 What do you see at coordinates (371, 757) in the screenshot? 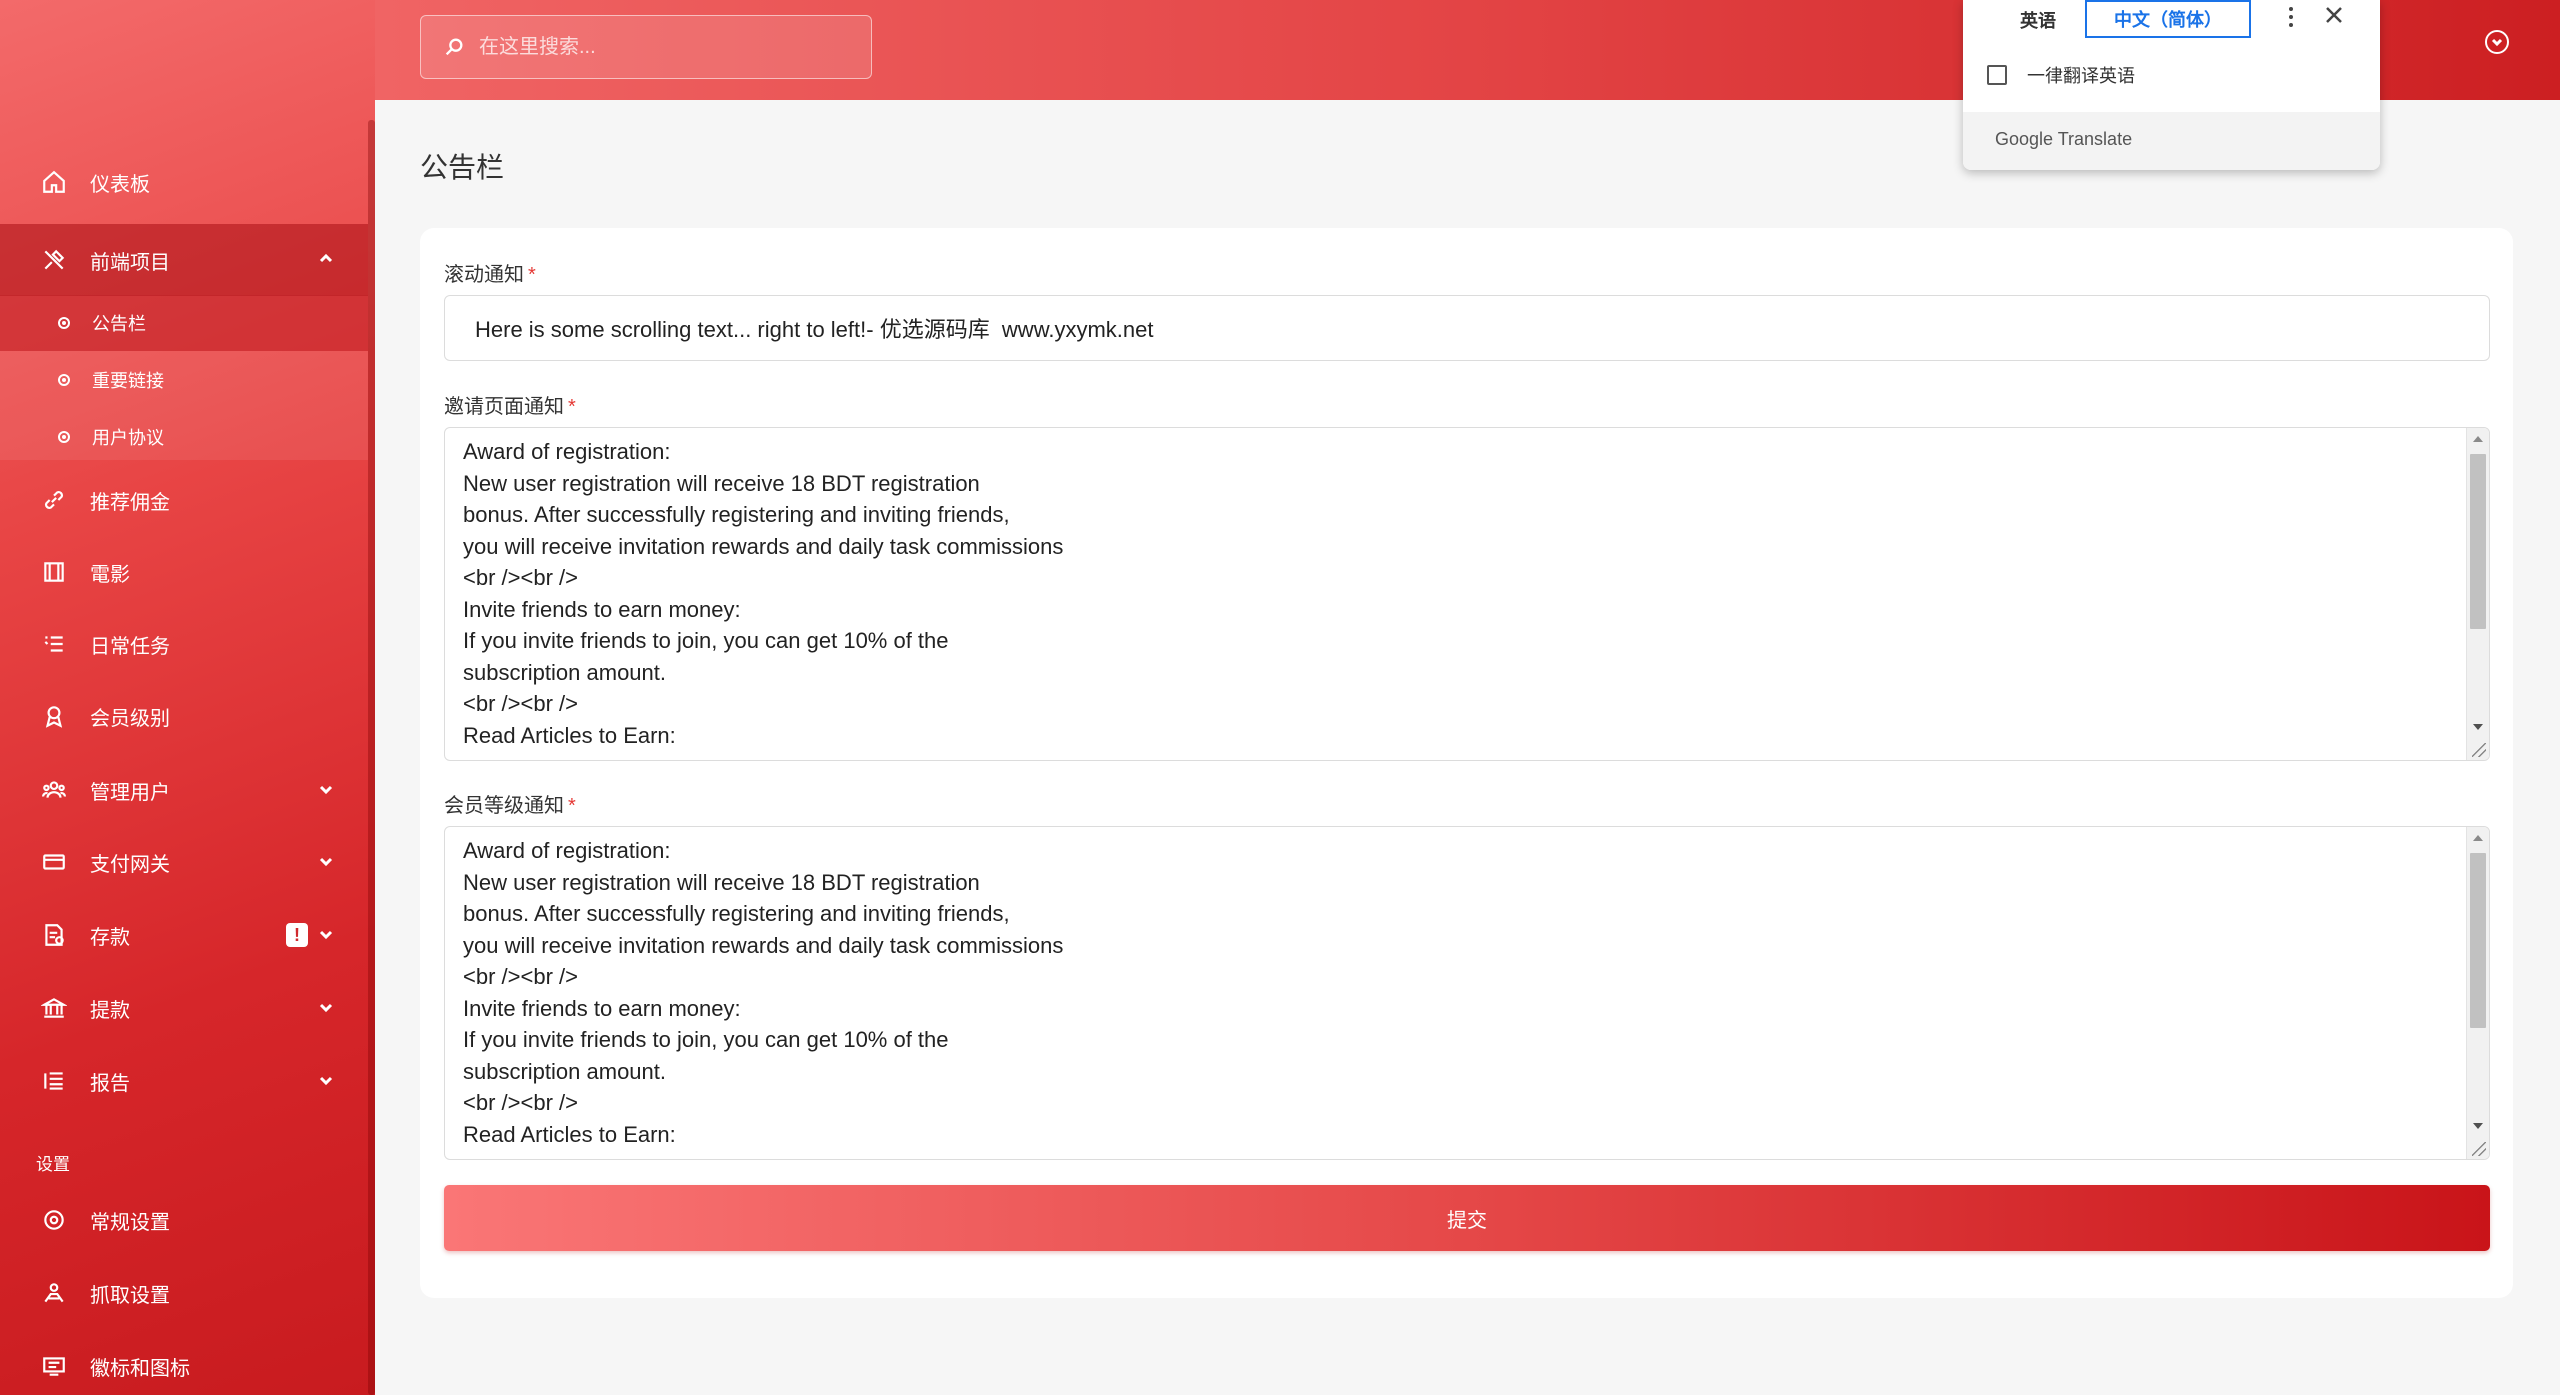
I see `sidebar-scrollbar` at bounding box center [371, 757].